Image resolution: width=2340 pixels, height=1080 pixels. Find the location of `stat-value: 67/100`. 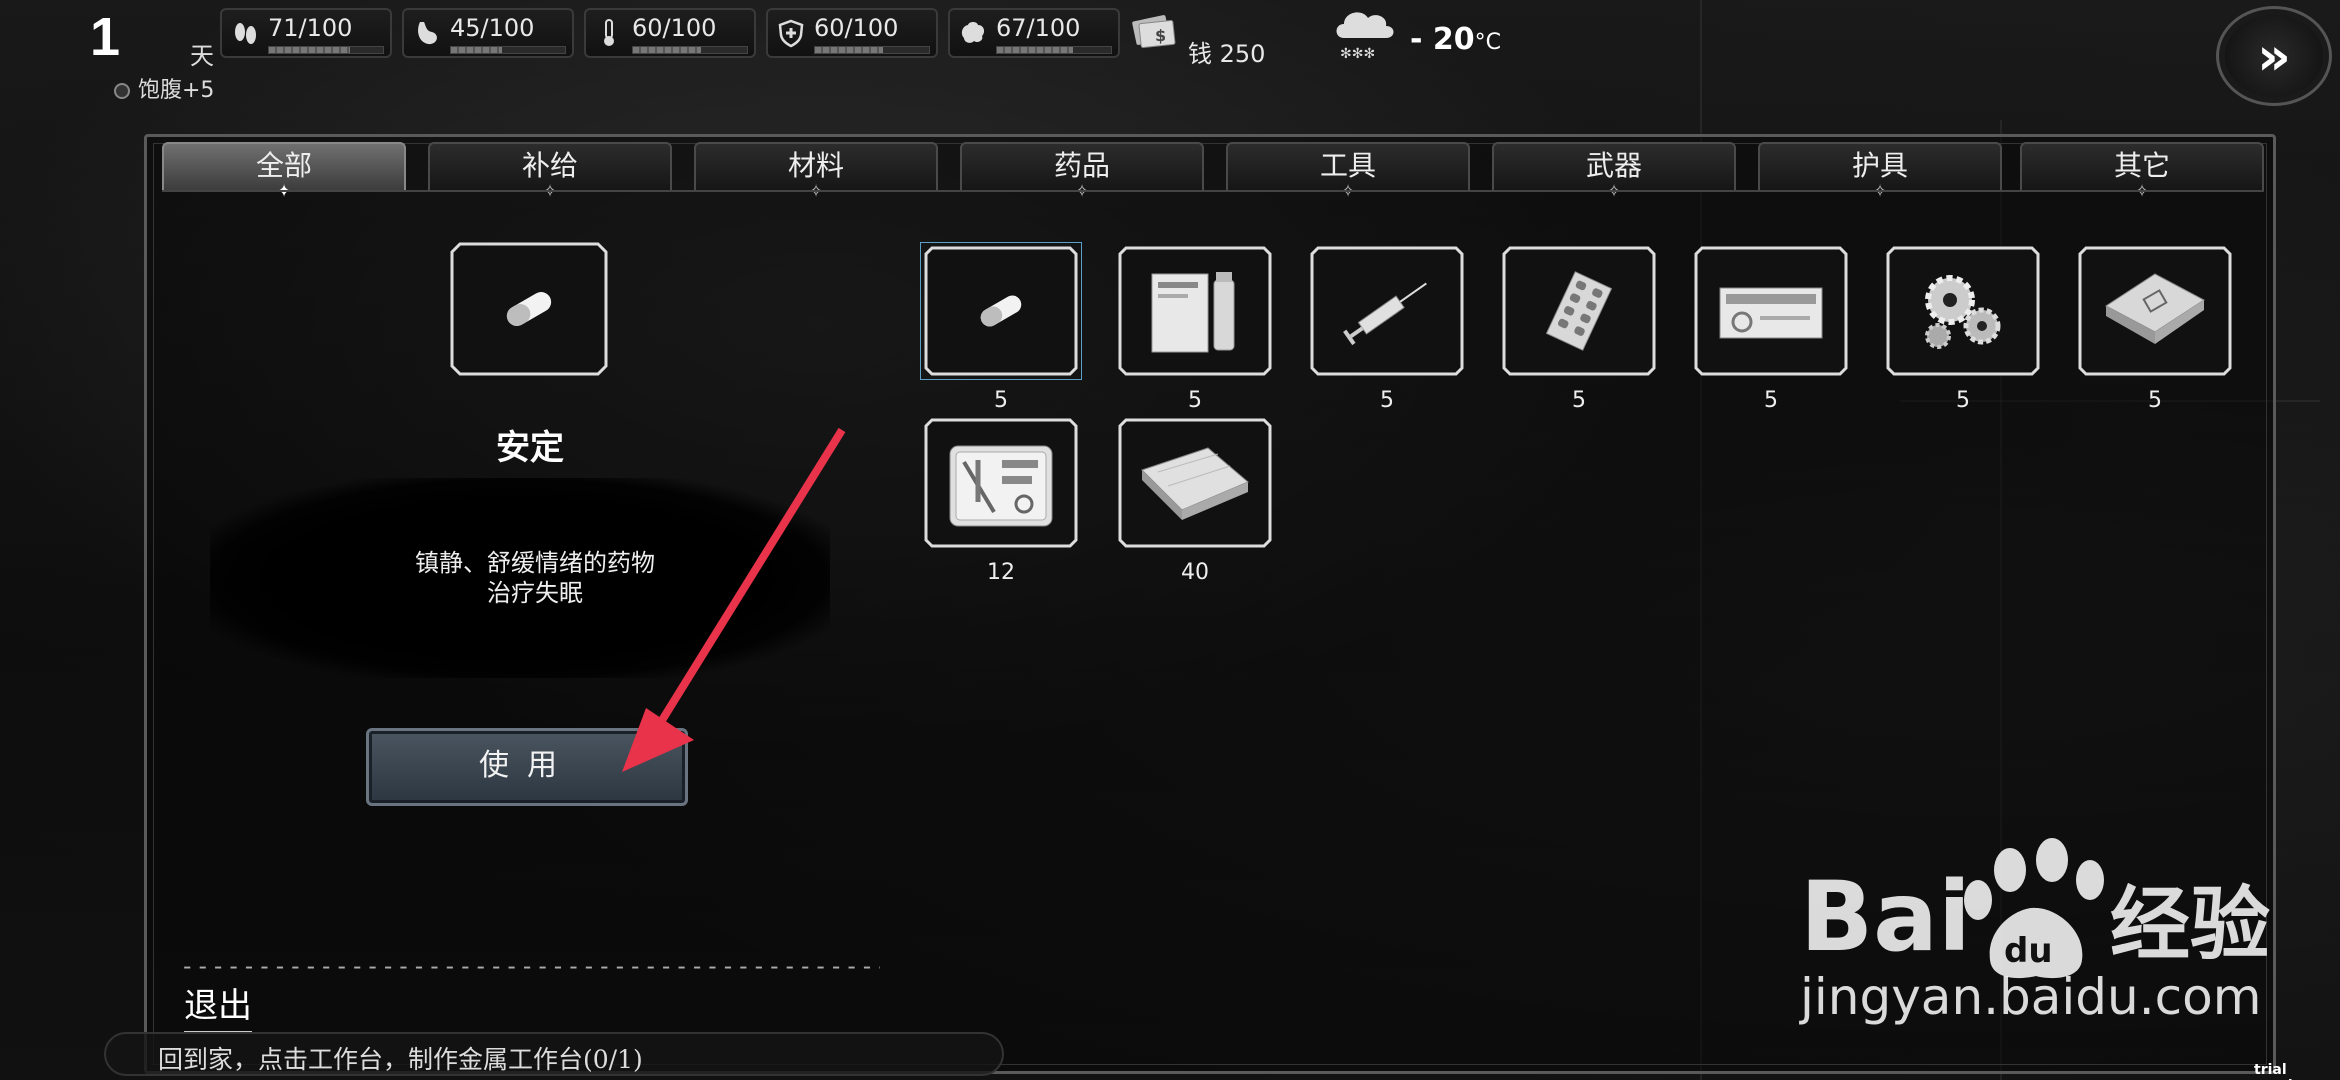

stat-value: 67/100 is located at coordinates (1038, 28).